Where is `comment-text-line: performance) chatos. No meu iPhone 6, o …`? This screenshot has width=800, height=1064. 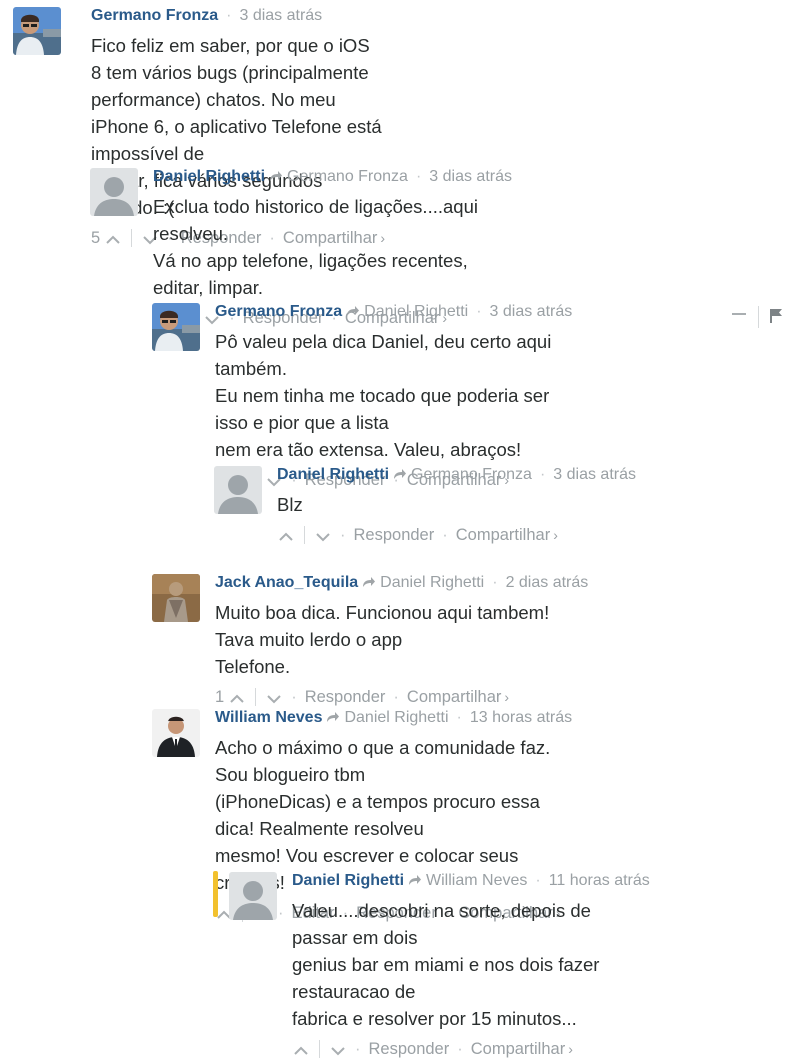
comment-text-line: performance) chatos. No meu iPhone 6, o … is located at coordinates (236, 126).